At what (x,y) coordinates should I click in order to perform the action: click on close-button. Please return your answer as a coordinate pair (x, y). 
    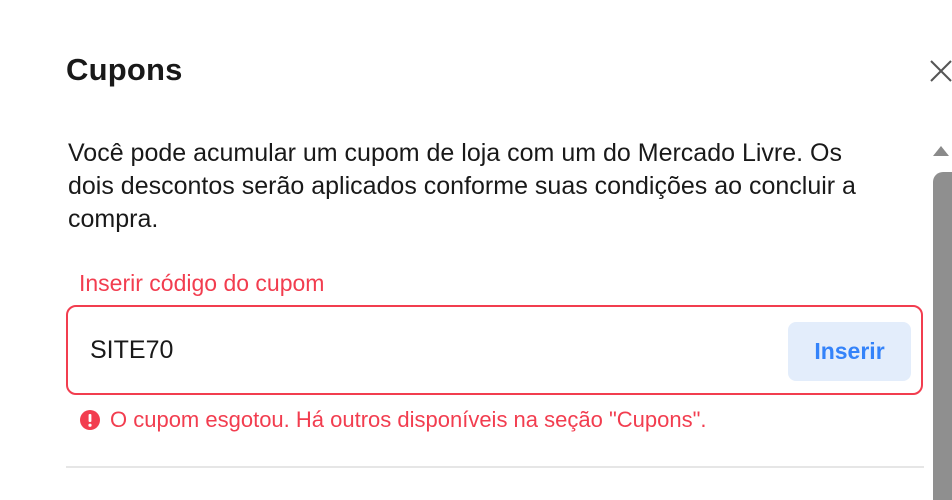
    Looking at the image, I should click on (940, 71).